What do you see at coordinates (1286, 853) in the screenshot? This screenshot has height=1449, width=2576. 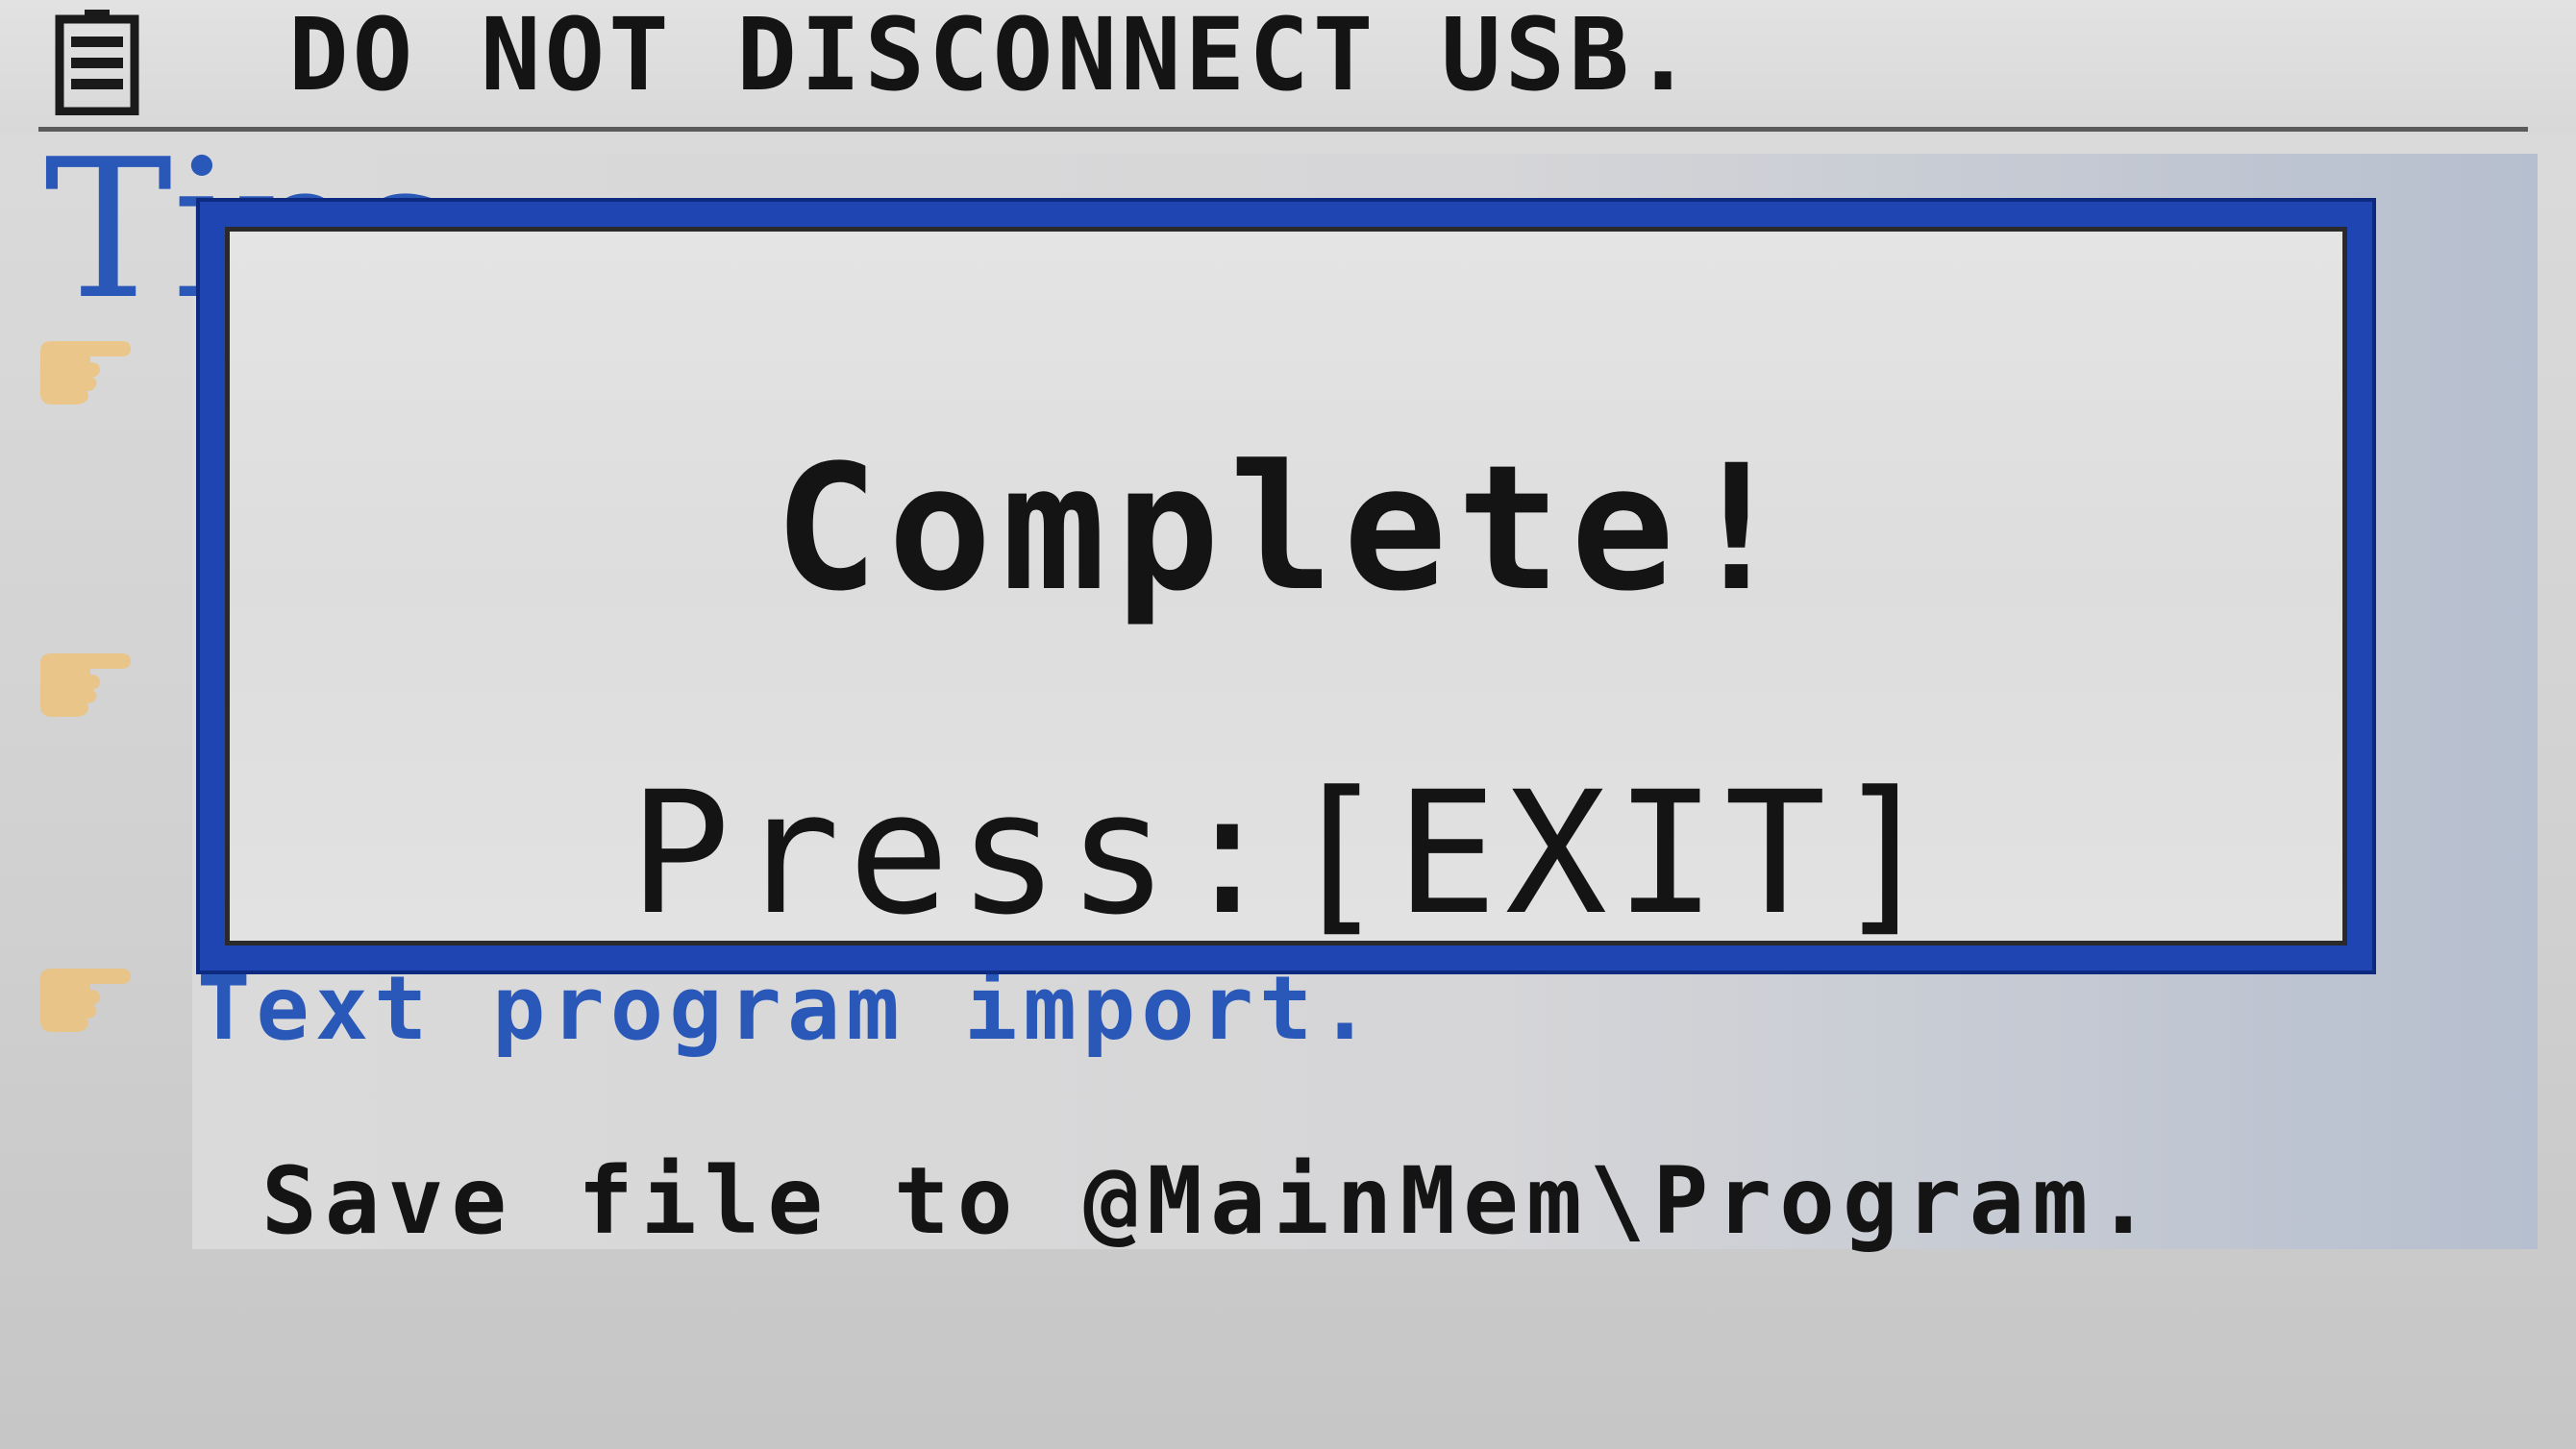 I see `exit-instruction: Press:[EXIT]` at bounding box center [1286, 853].